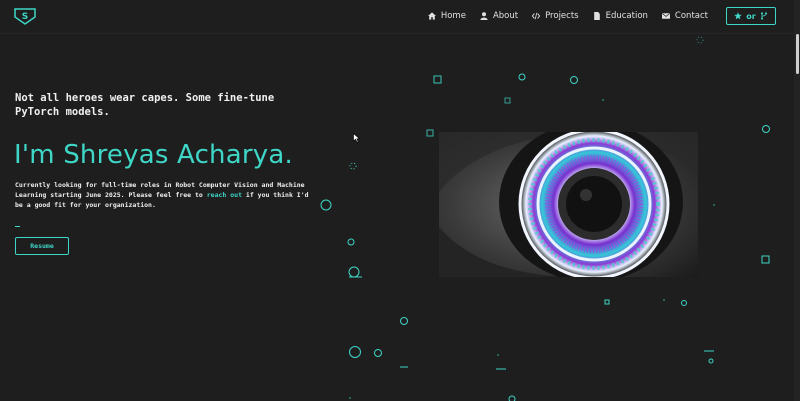  I want to click on nav-education-label: Education, so click(626, 16).